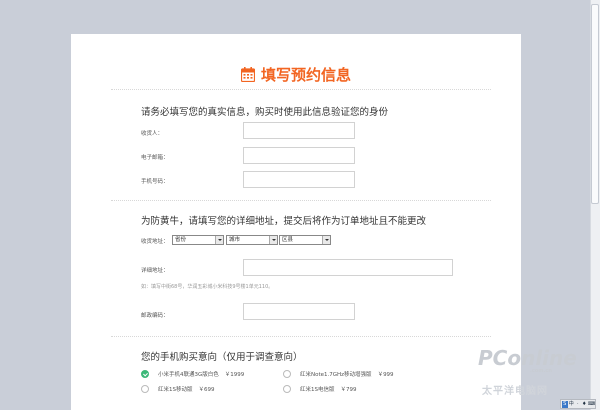 This screenshot has width=600, height=410. What do you see at coordinates (155, 242) in the screenshot?
I see `region-label: 收货地址：` at bounding box center [155, 242].